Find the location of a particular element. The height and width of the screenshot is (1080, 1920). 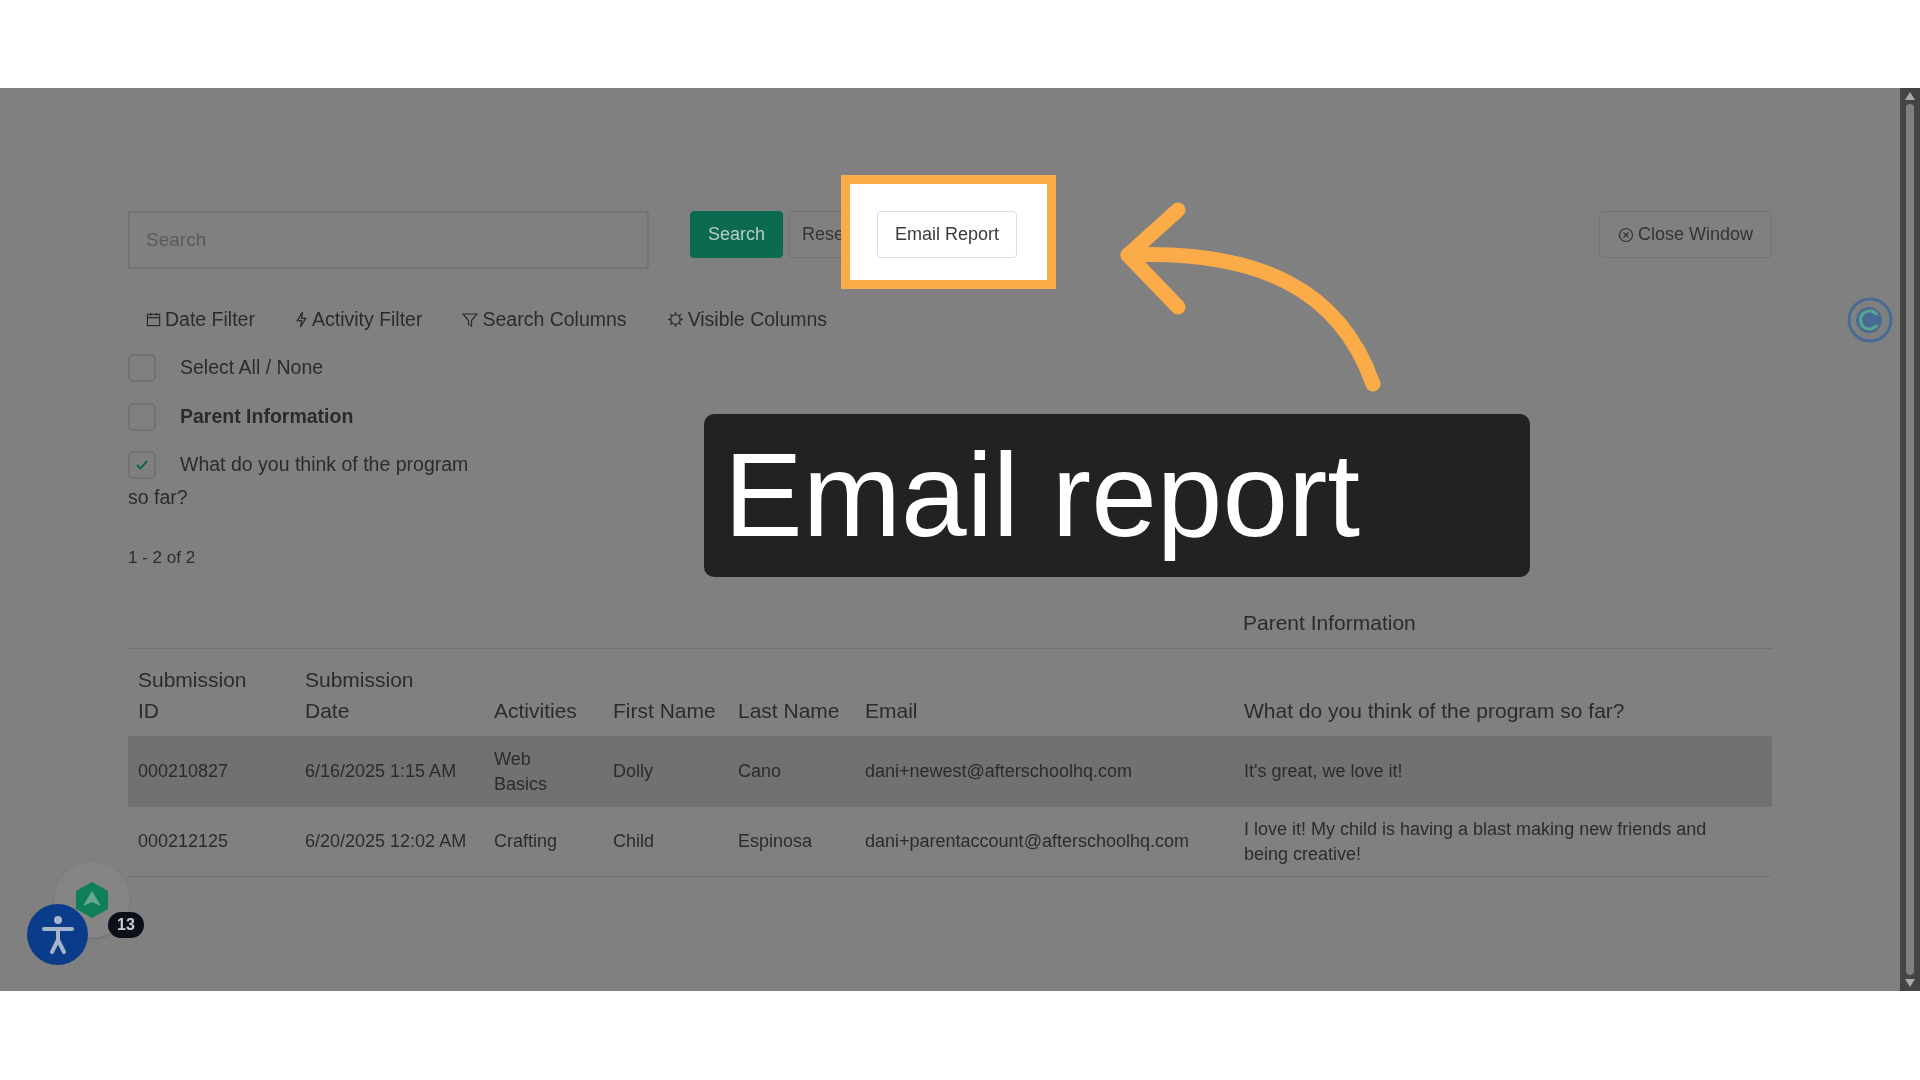

table-cell-text: Espinosa is located at coordinates (776, 841).